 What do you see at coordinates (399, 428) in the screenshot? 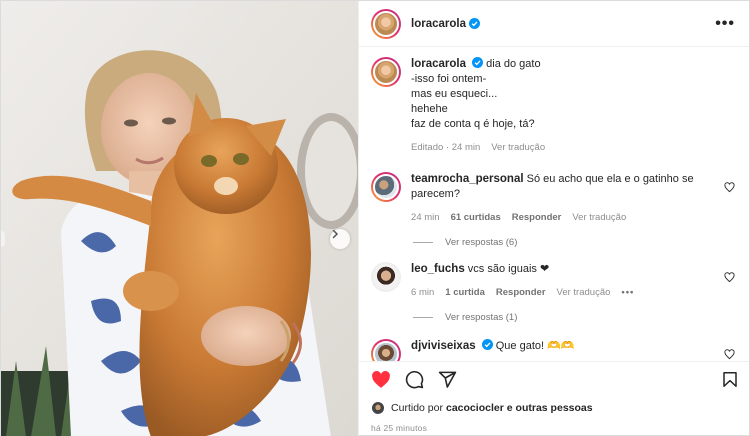
I see `post-time: há 25 minutos` at bounding box center [399, 428].